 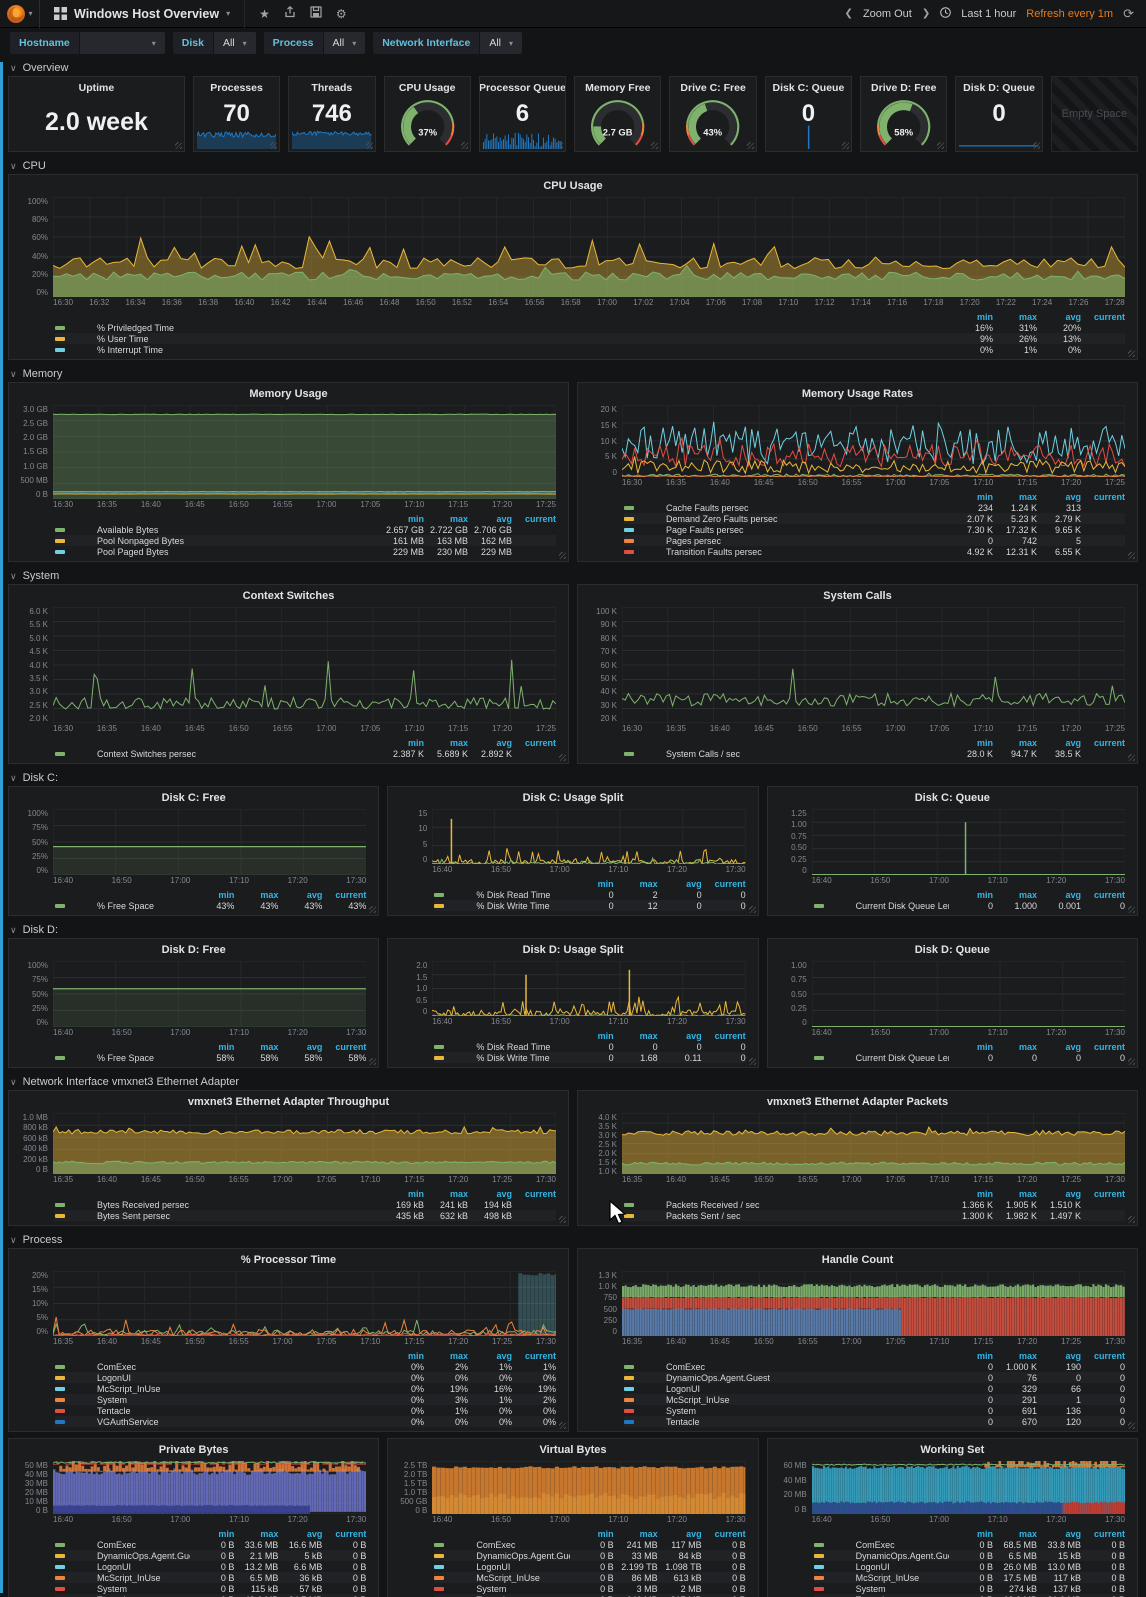 What do you see at coordinates (143, 1058) in the screenshot?
I see `legend-series-name: % Free Space` at bounding box center [143, 1058].